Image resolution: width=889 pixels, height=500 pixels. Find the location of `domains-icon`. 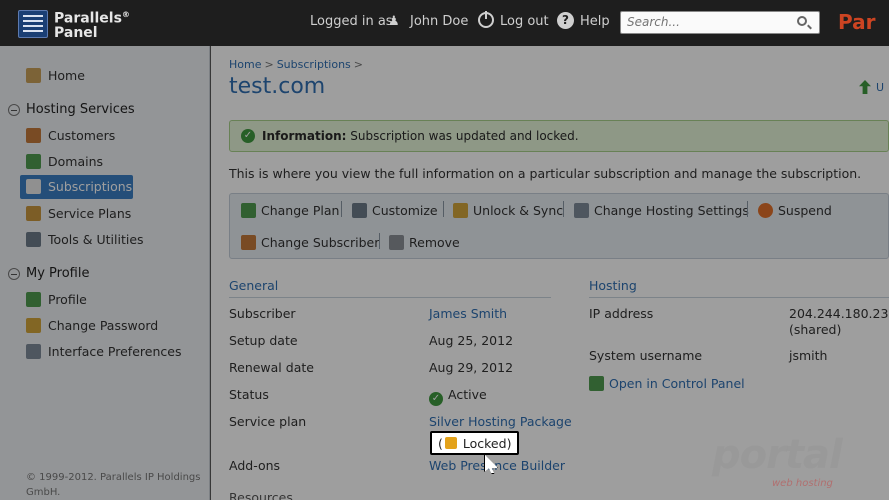

domains-icon is located at coordinates (33, 161).